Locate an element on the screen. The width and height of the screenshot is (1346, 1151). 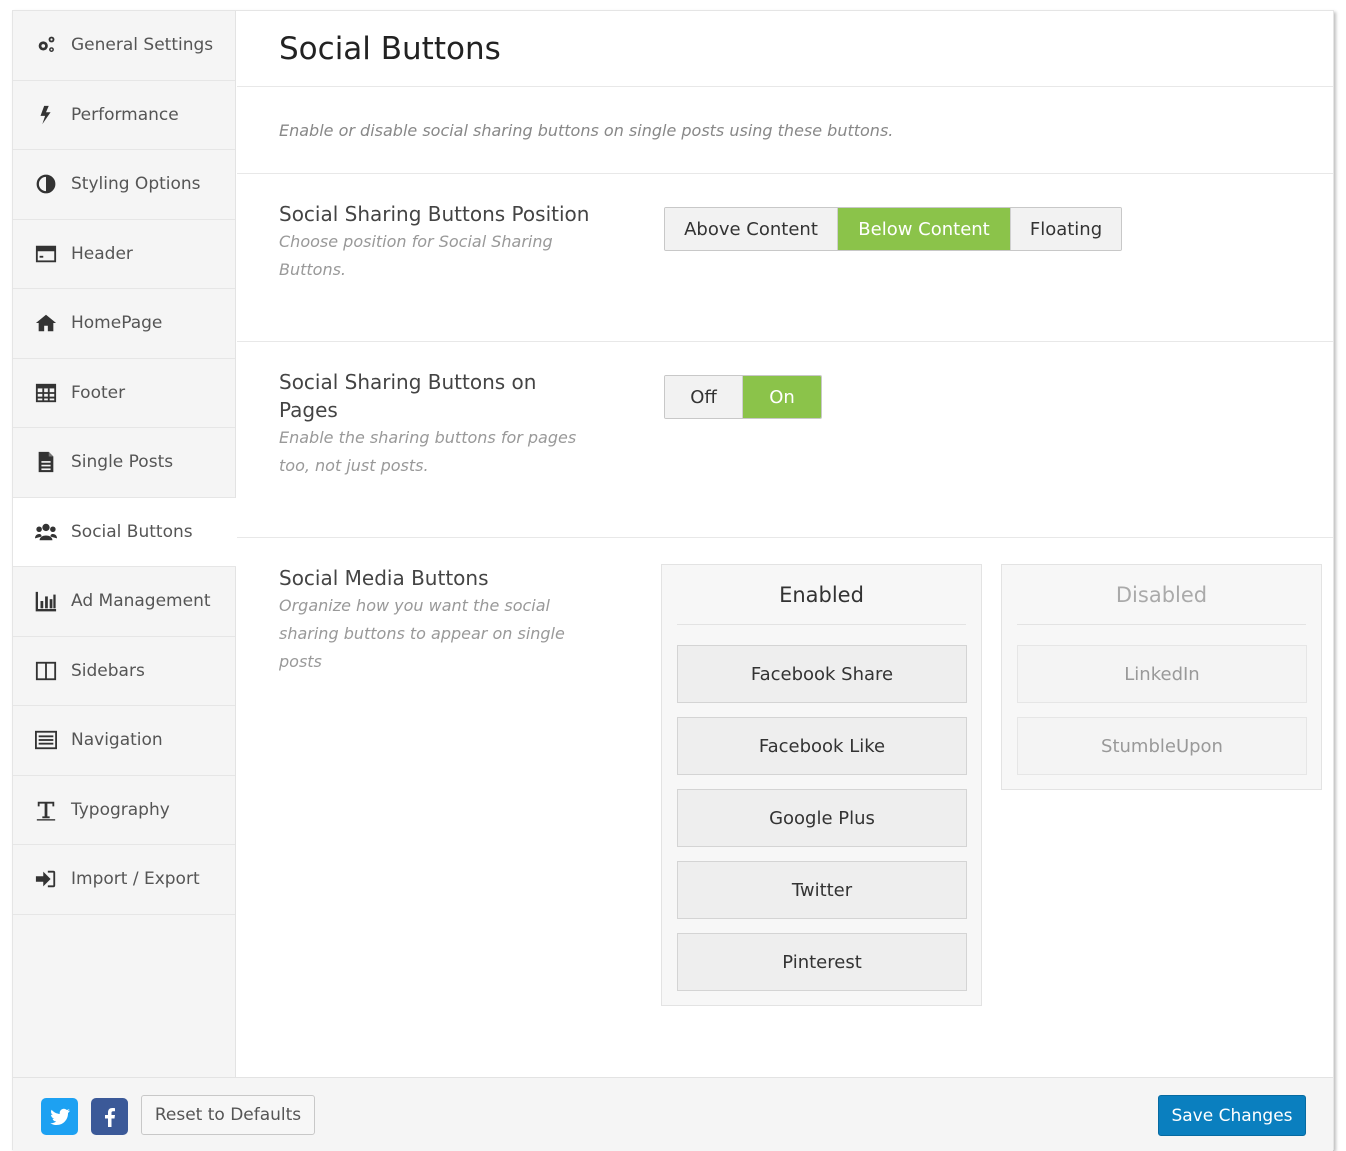
bar-chart-icon is located at coordinates (46, 601).